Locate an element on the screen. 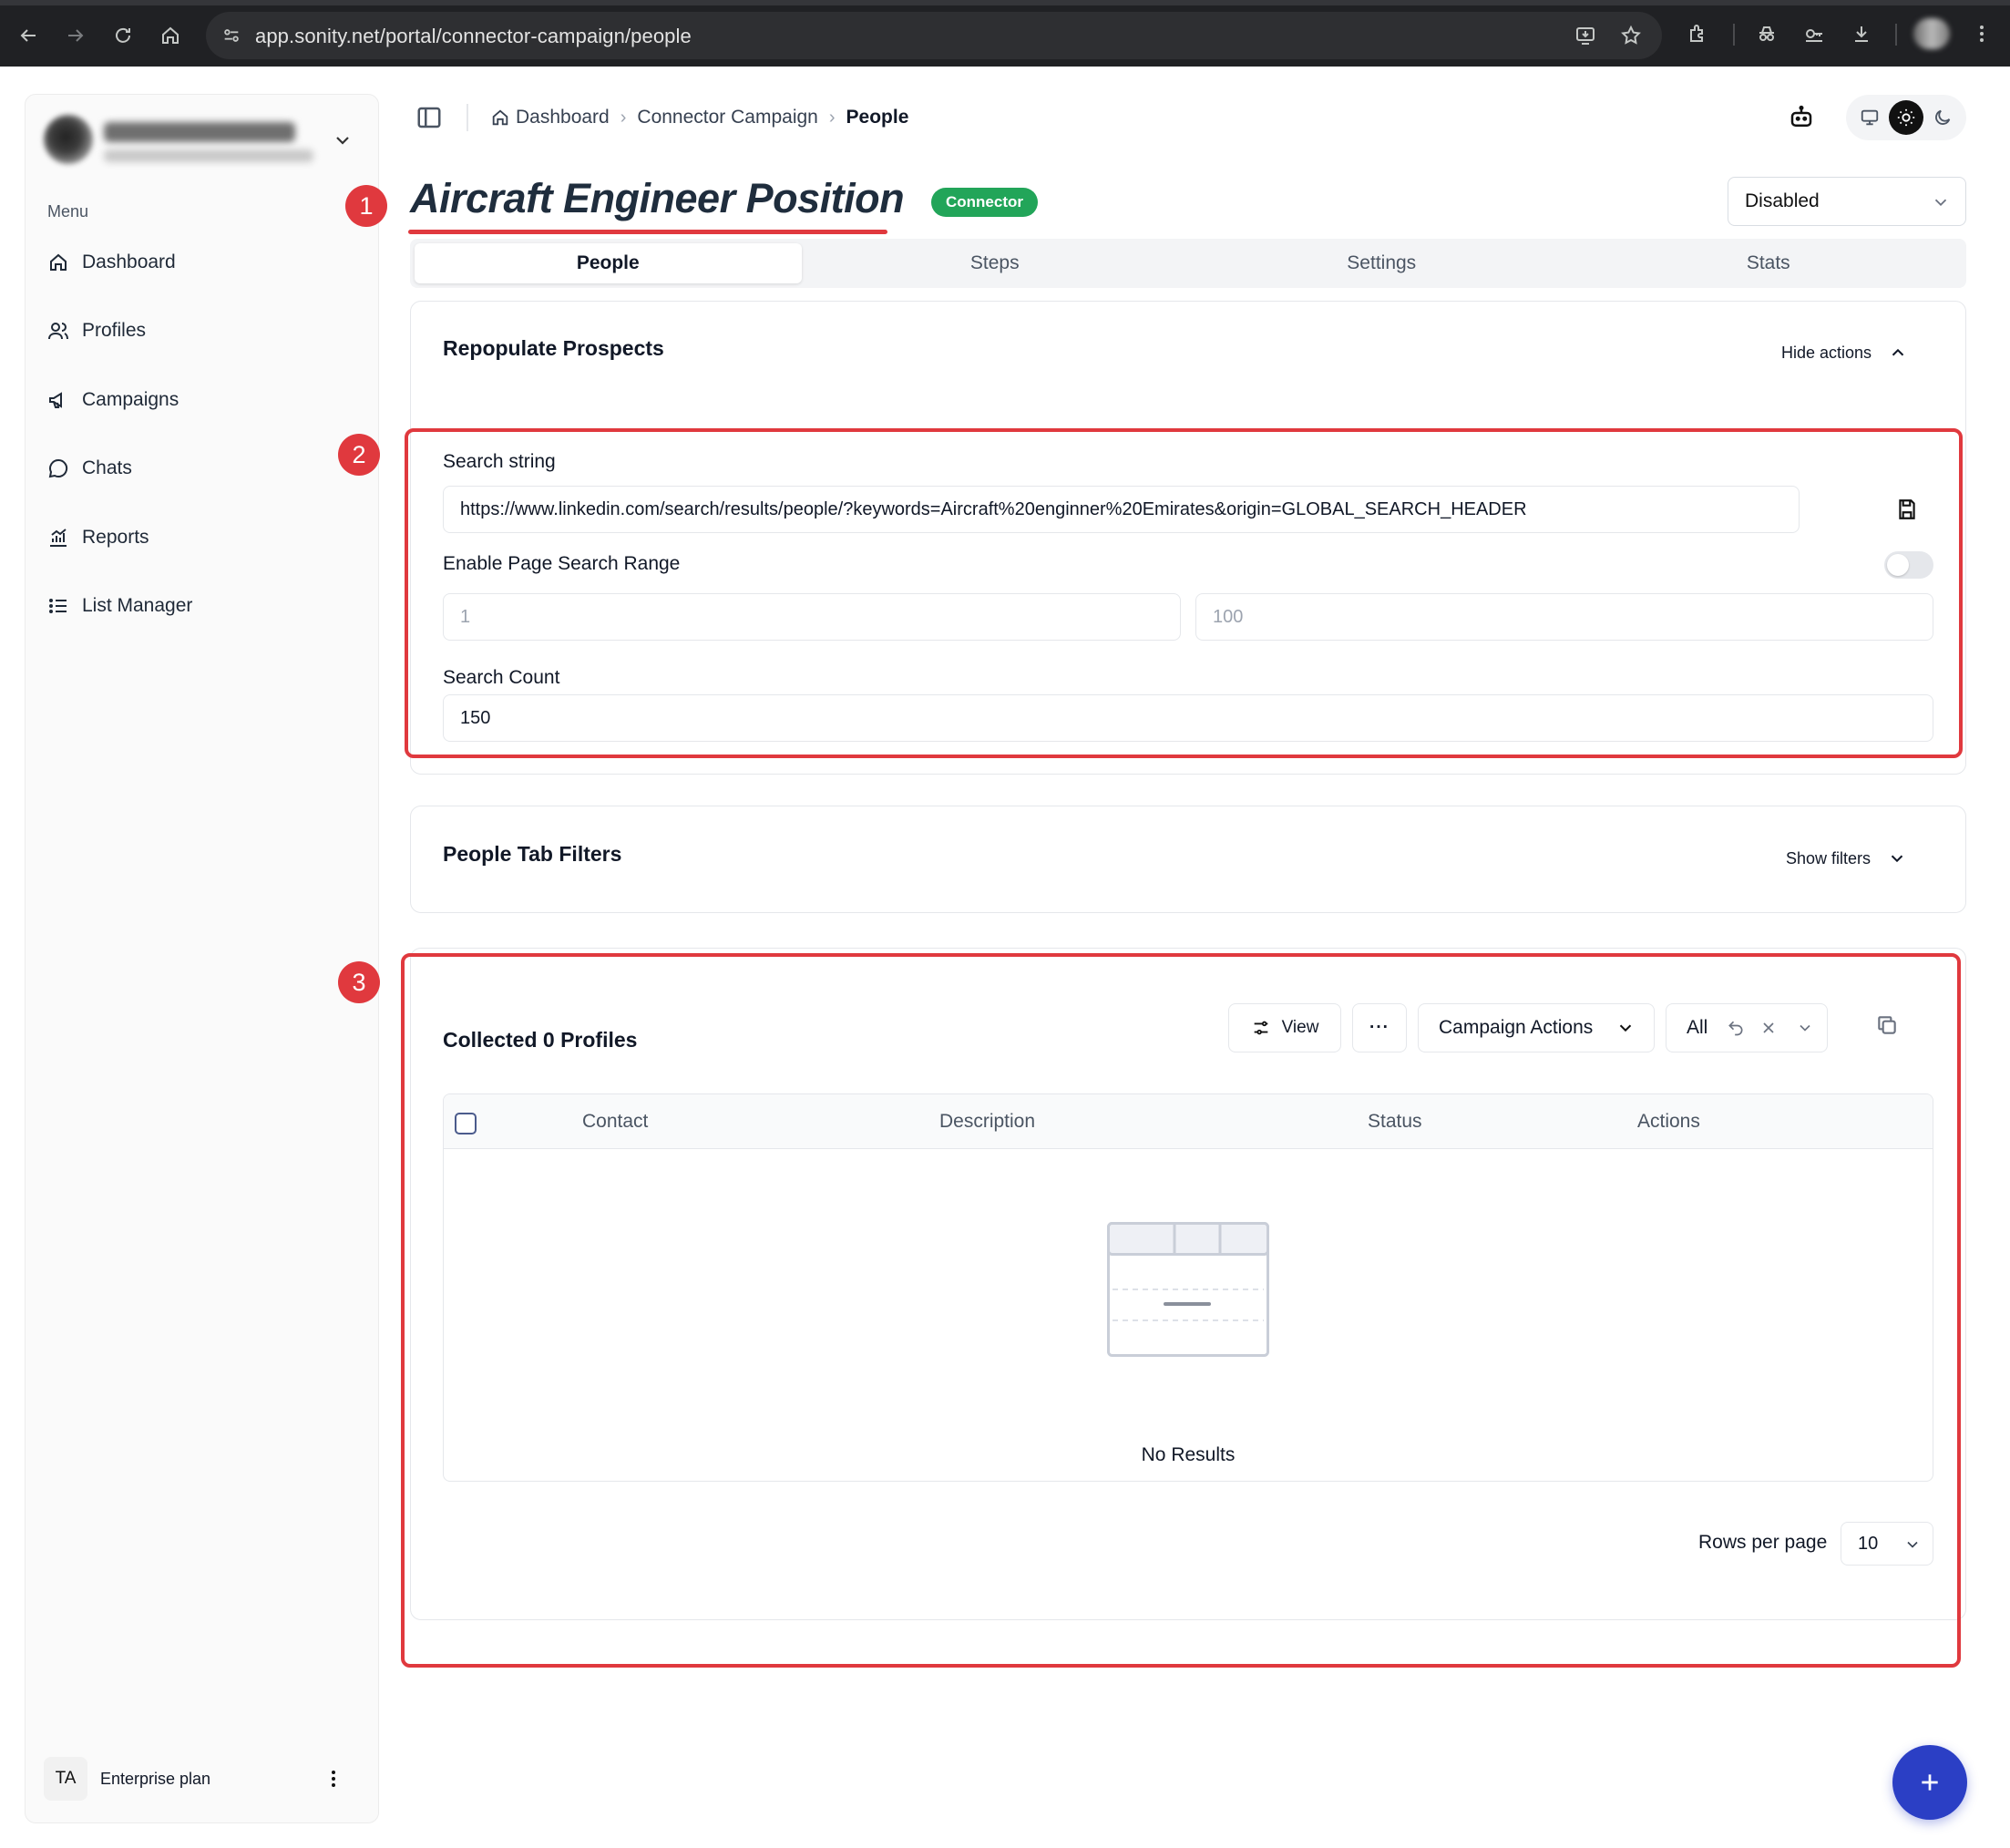 The height and width of the screenshot is (1848, 2010). hide-actions-button: Hide actions is located at coordinates (1844, 353).